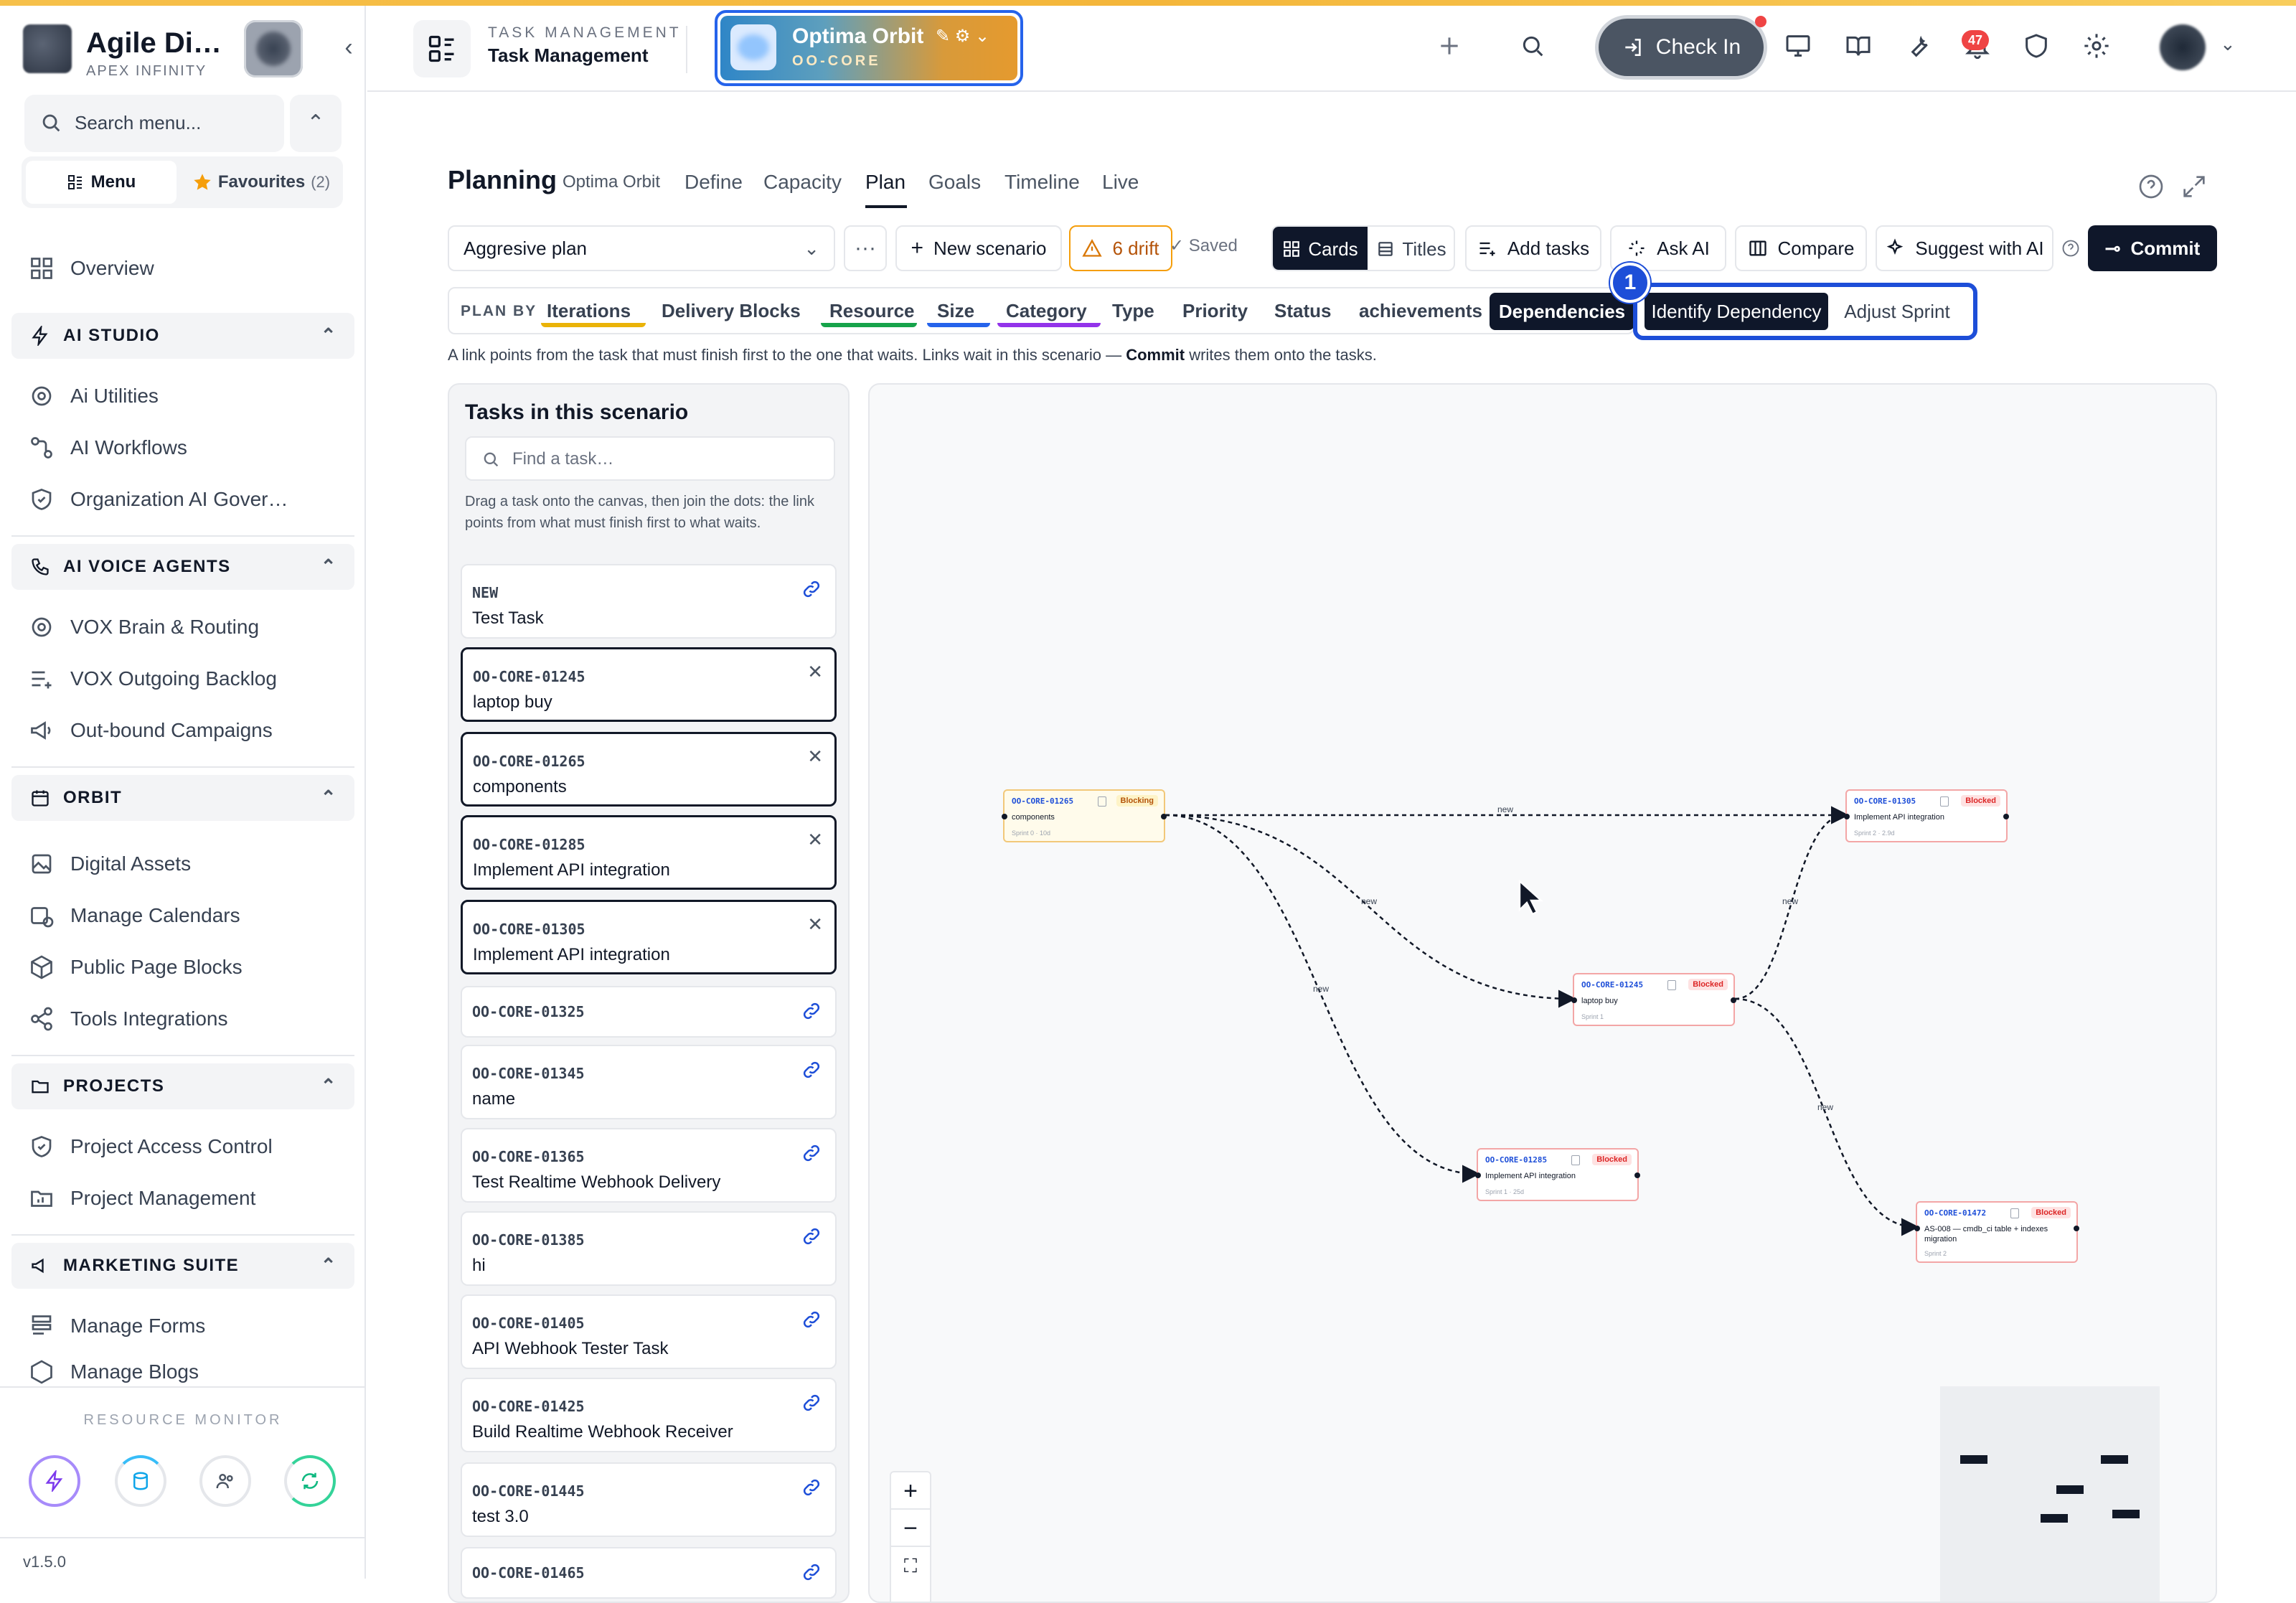 This screenshot has width=2296, height=1603. I want to click on check-in-button: Check In, so click(1682, 47).